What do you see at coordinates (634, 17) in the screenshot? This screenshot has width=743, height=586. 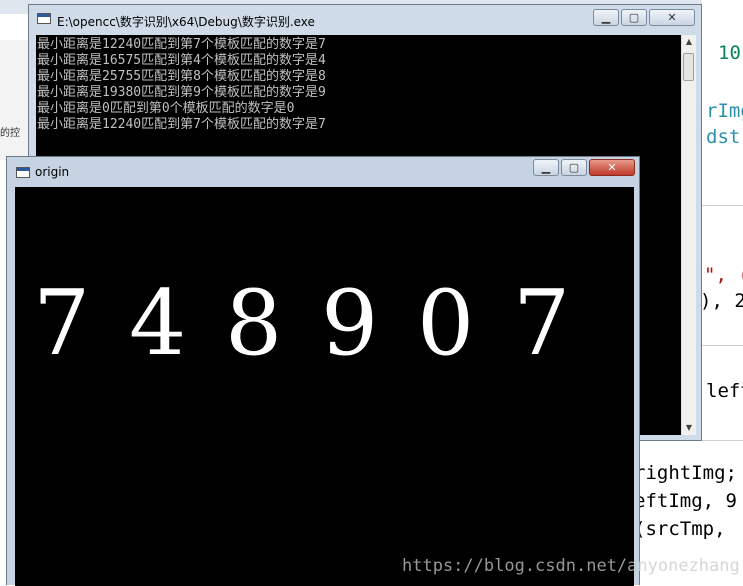 I see `console-maximize-button: ▢` at bounding box center [634, 17].